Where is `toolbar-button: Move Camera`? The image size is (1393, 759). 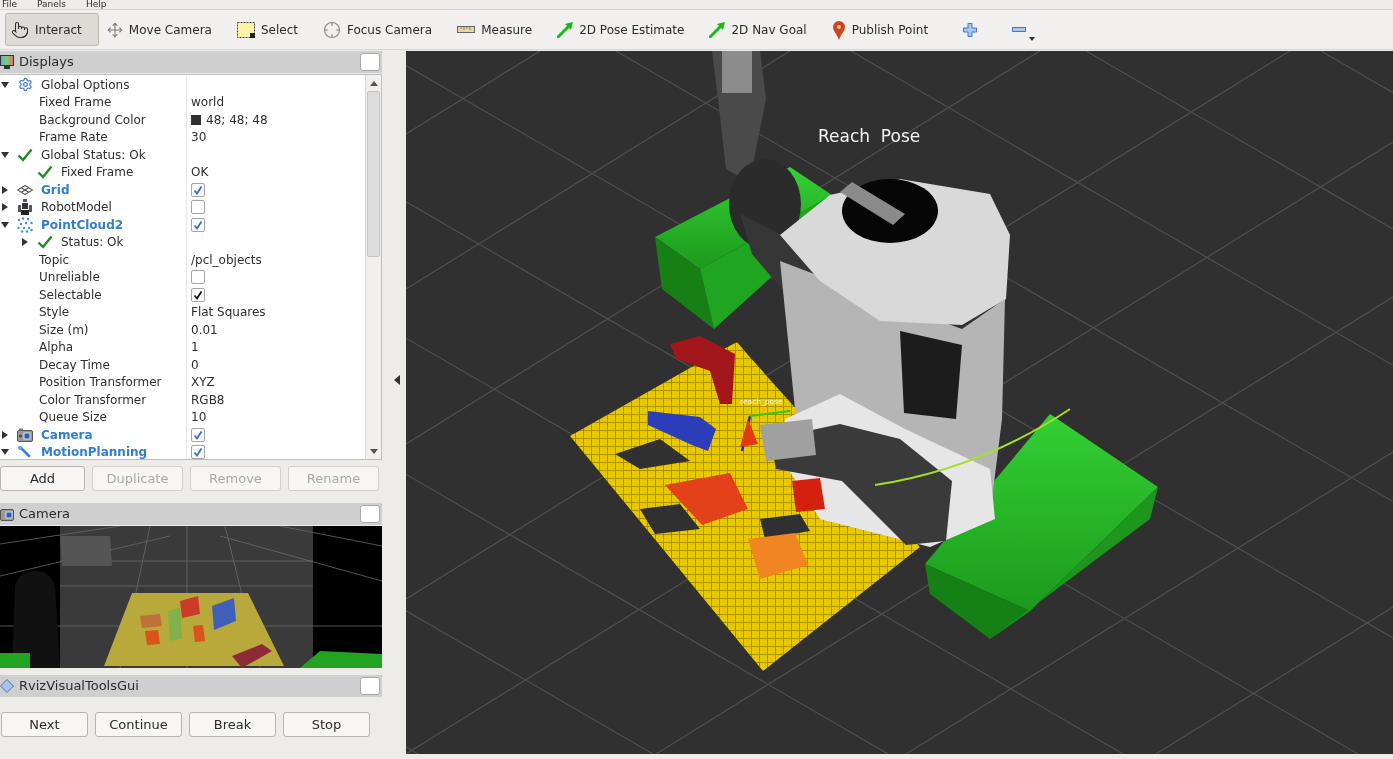 toolbar-button: Move Camera is located at coordinates (164, 29).